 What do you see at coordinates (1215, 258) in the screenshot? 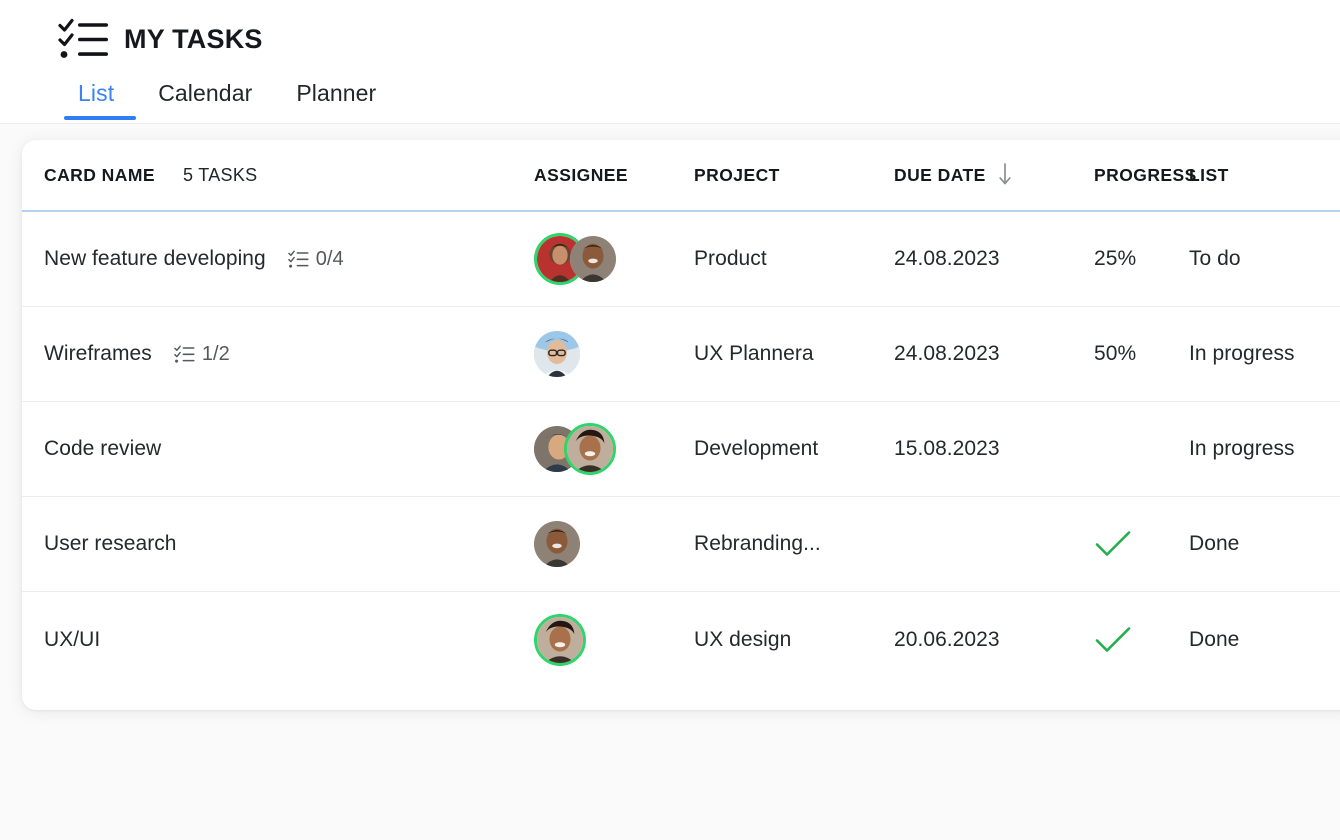
I see `cell-list: To do` at bounding box center [1215, 258].